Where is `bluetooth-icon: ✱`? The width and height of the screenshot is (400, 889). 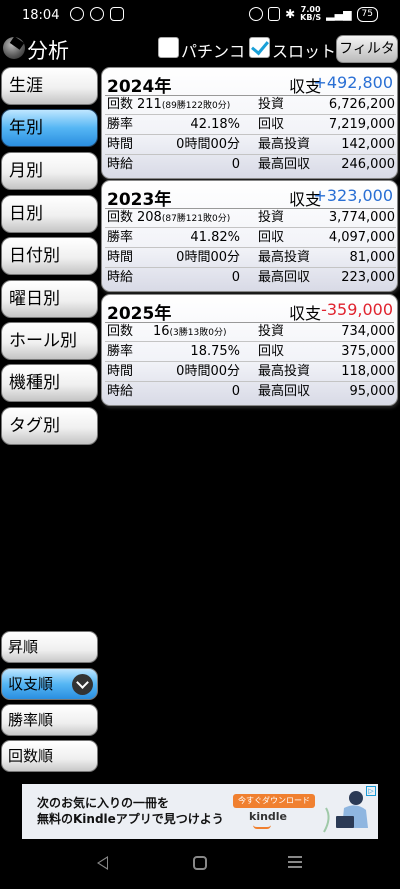
bluetooth-icon: ✱ is located at coordinates (290, 14).